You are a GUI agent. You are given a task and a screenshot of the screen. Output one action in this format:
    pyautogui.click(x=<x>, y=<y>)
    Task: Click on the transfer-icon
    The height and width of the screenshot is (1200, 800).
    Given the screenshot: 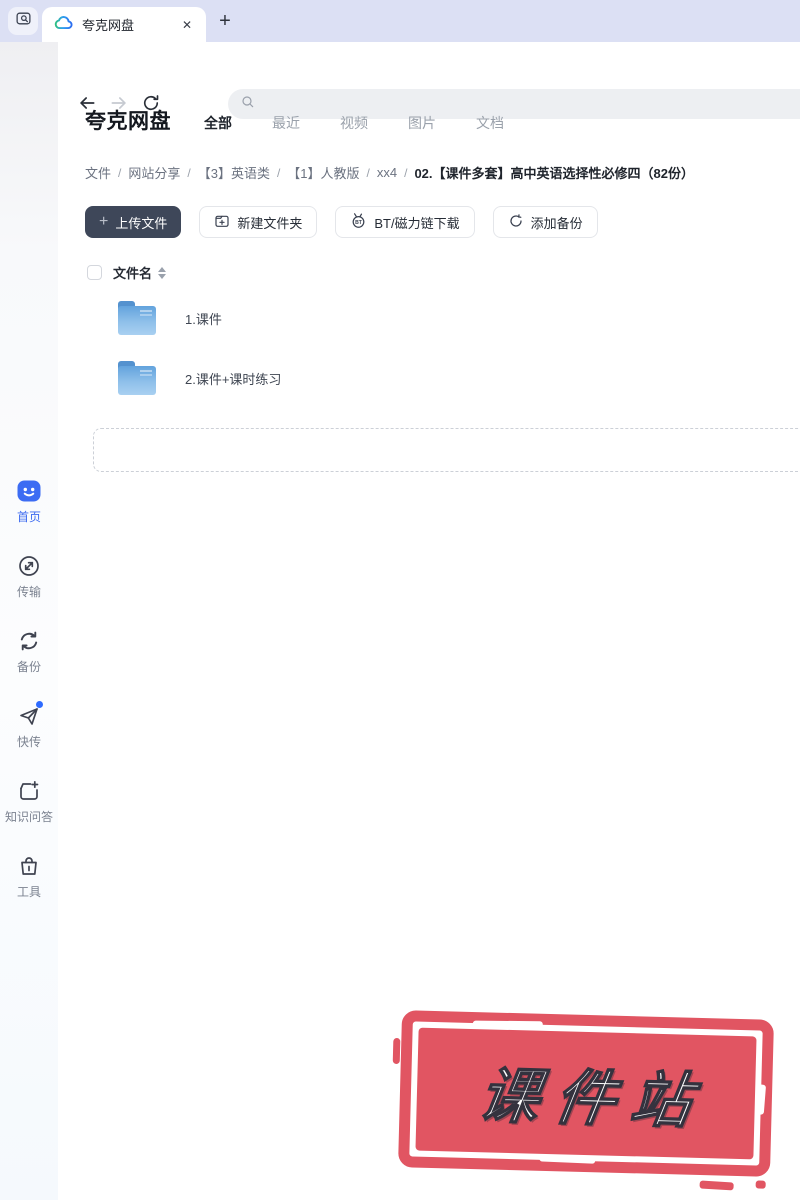 What is the action you would take?
    pyautogui.click(x=29, y=566)
    